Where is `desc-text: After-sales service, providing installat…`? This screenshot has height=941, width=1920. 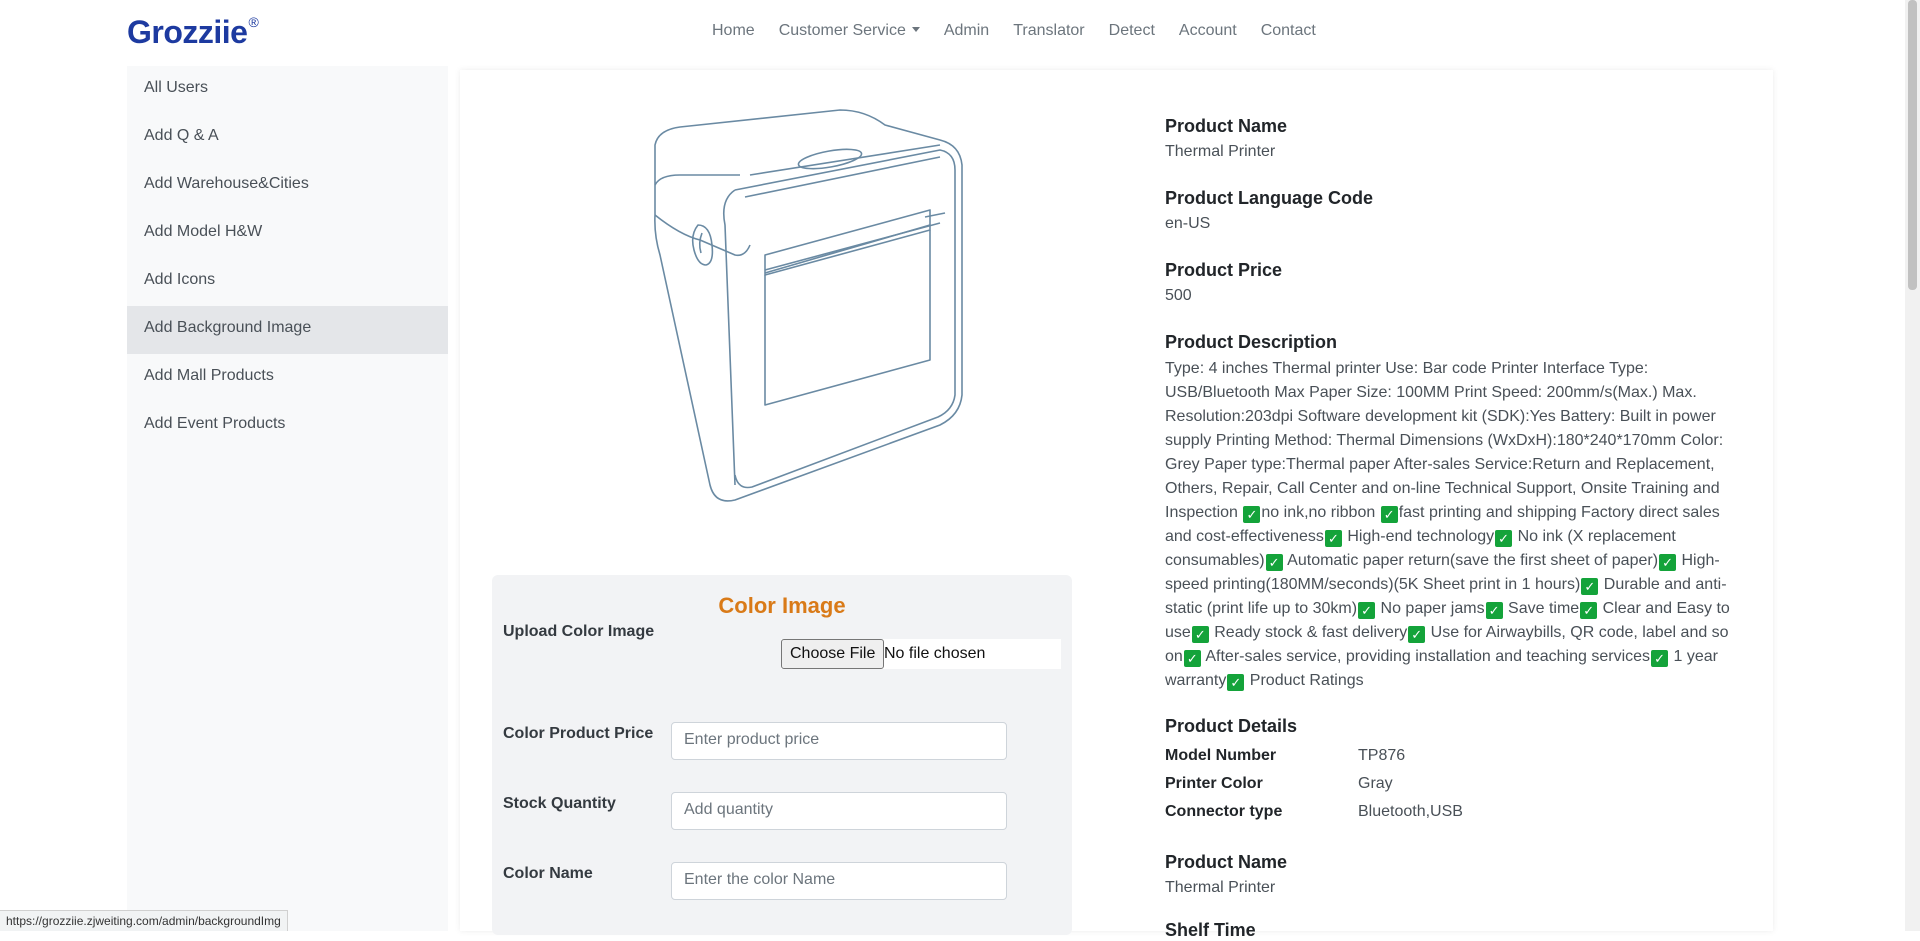 desc-text: After-sales service, providing installat… is located at coordinates (1426, 656).